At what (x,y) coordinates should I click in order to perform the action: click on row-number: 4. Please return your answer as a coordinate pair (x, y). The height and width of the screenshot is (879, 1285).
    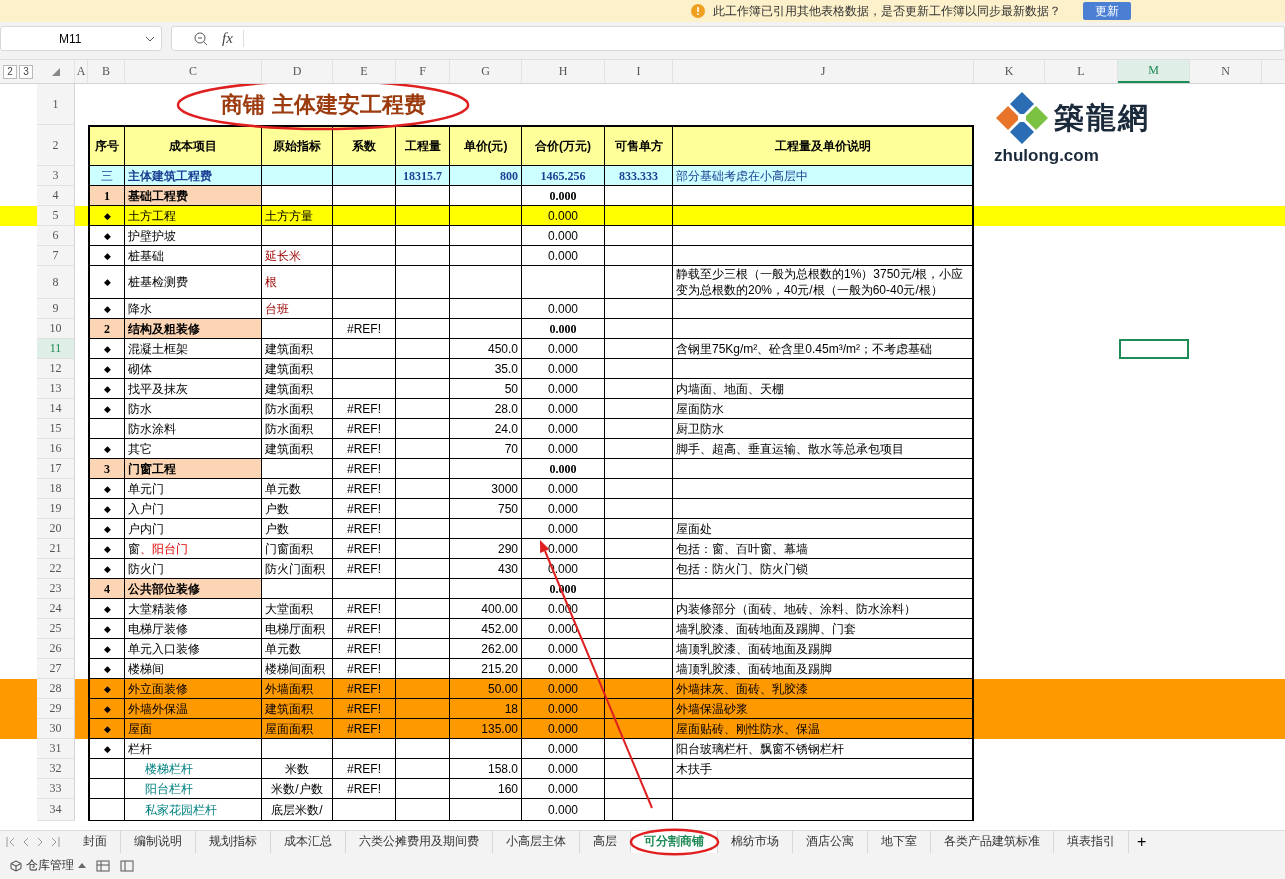
    Looking at the image, I should click on (56, 196).